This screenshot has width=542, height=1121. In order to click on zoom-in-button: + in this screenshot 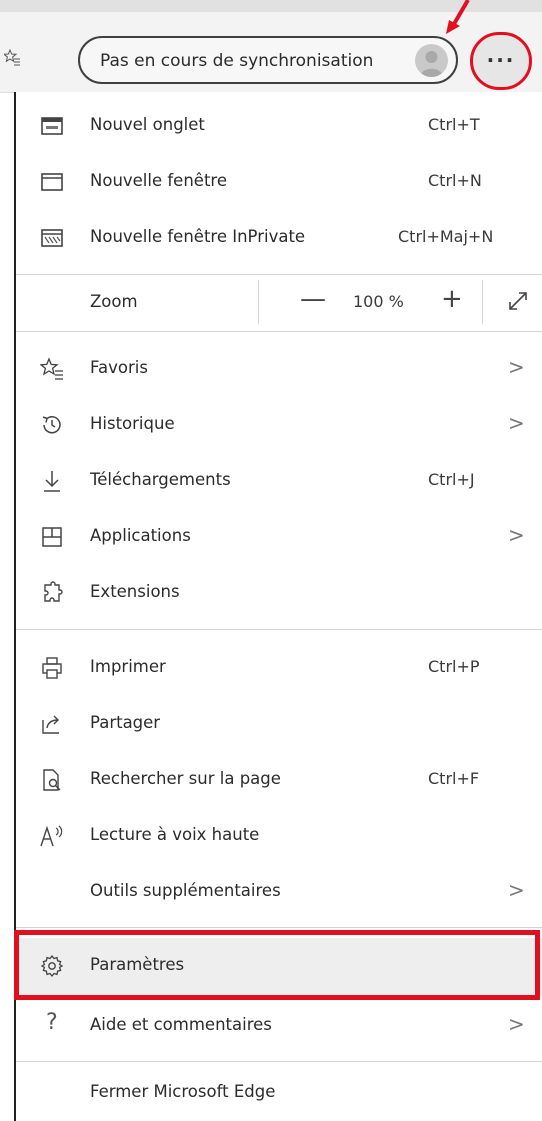, I will do `click(452, 299)`.